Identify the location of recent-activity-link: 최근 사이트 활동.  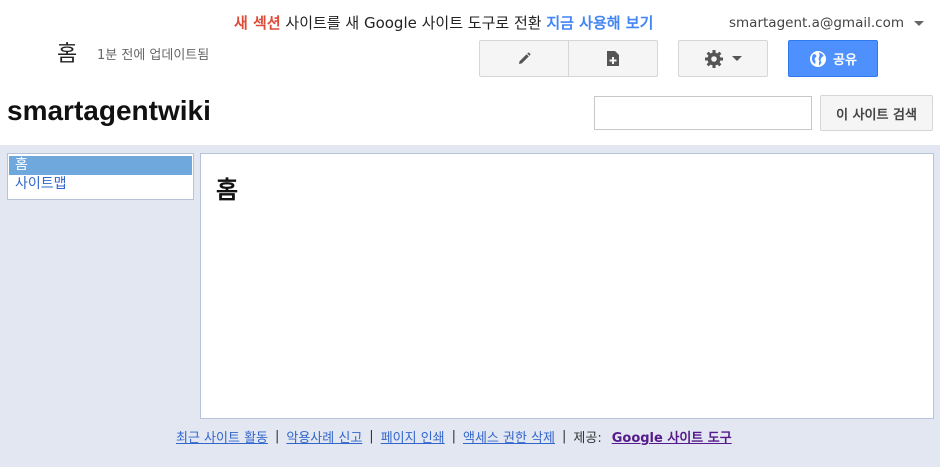
(222, 436).